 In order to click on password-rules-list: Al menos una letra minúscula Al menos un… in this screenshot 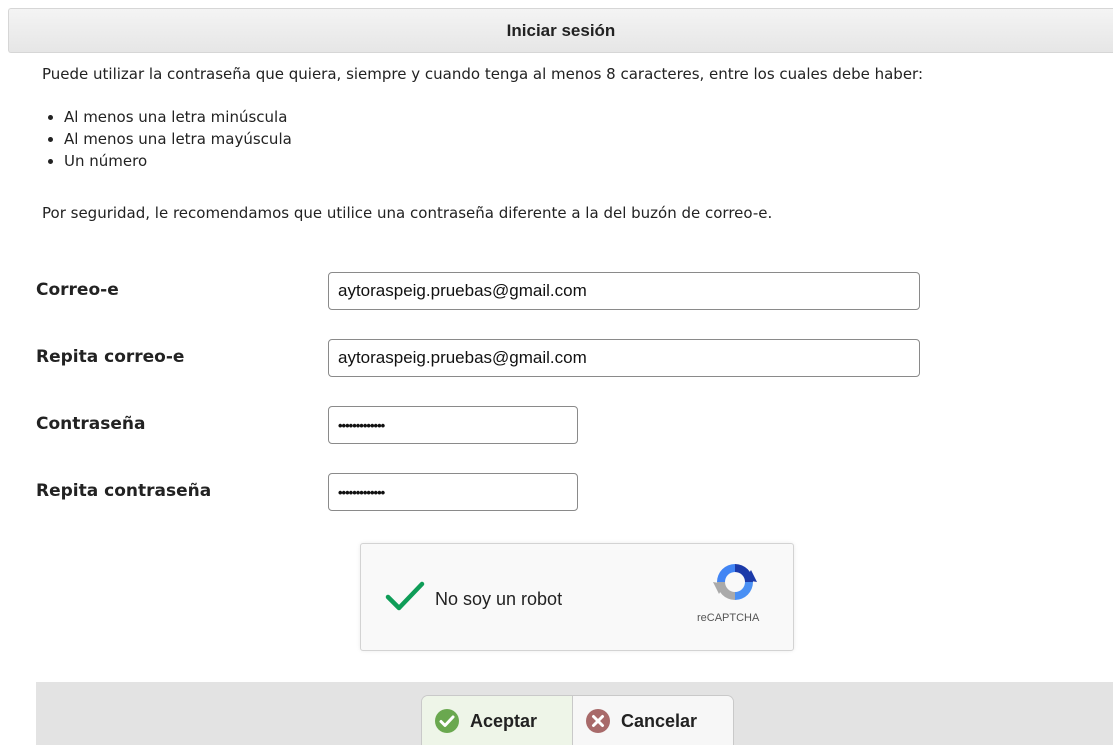, I will do `click(167, 139)`.